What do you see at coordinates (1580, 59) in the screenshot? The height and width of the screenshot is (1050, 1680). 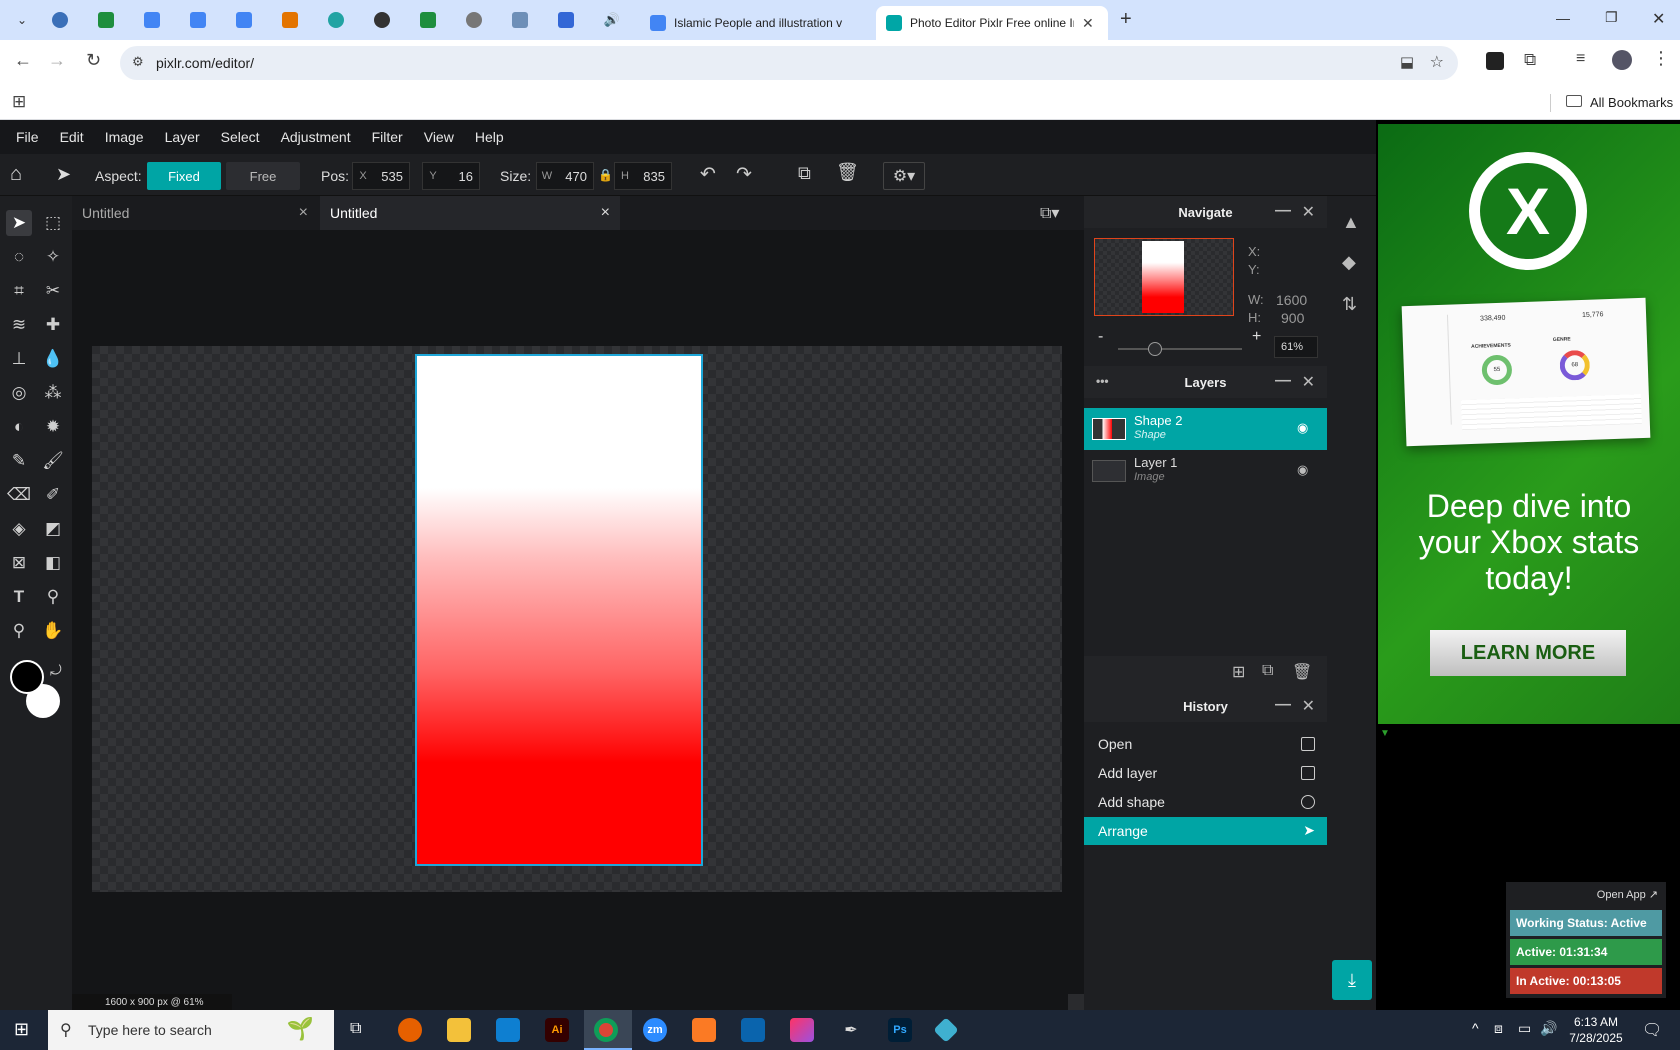 I see `reading-list-icon: ≡` at bounding box center [1580, 59].